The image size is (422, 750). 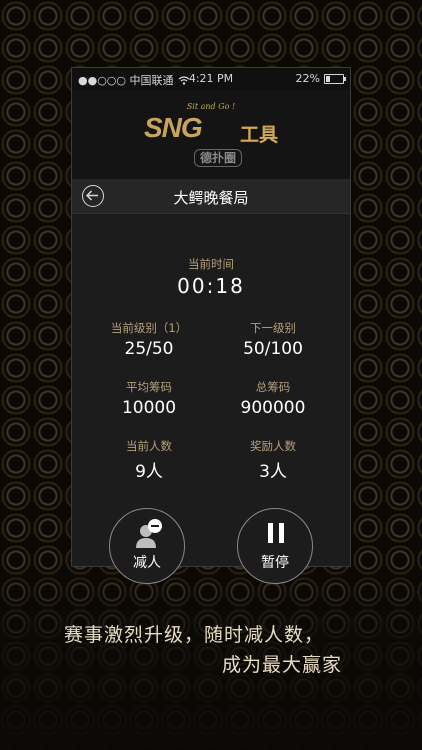 What do you see at coordinates (149, 408) in the screenshot?
I see `average-chips-value: 10000` at bounding box center [149, 408].